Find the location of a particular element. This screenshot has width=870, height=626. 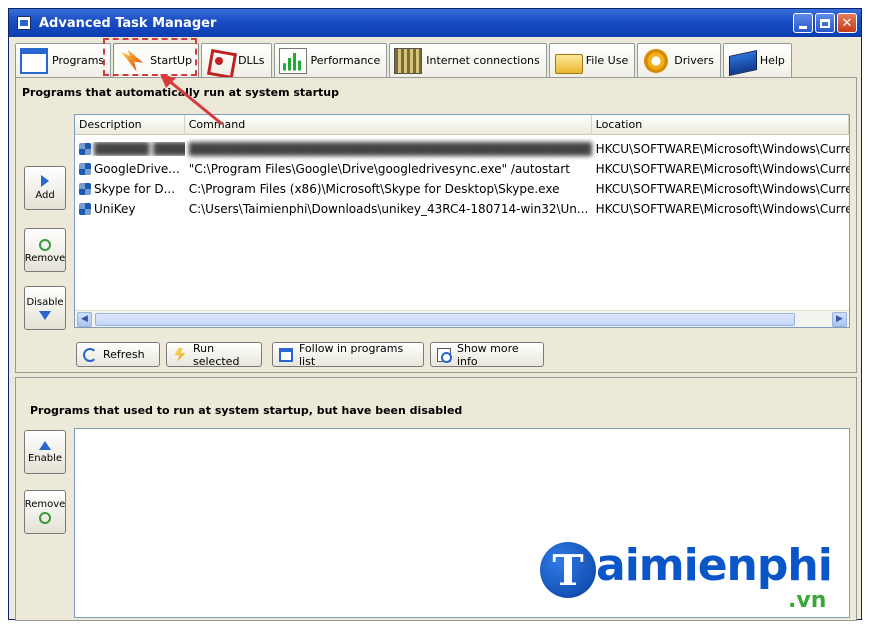

description-text: UniKey is located at coordinates (115, 209).